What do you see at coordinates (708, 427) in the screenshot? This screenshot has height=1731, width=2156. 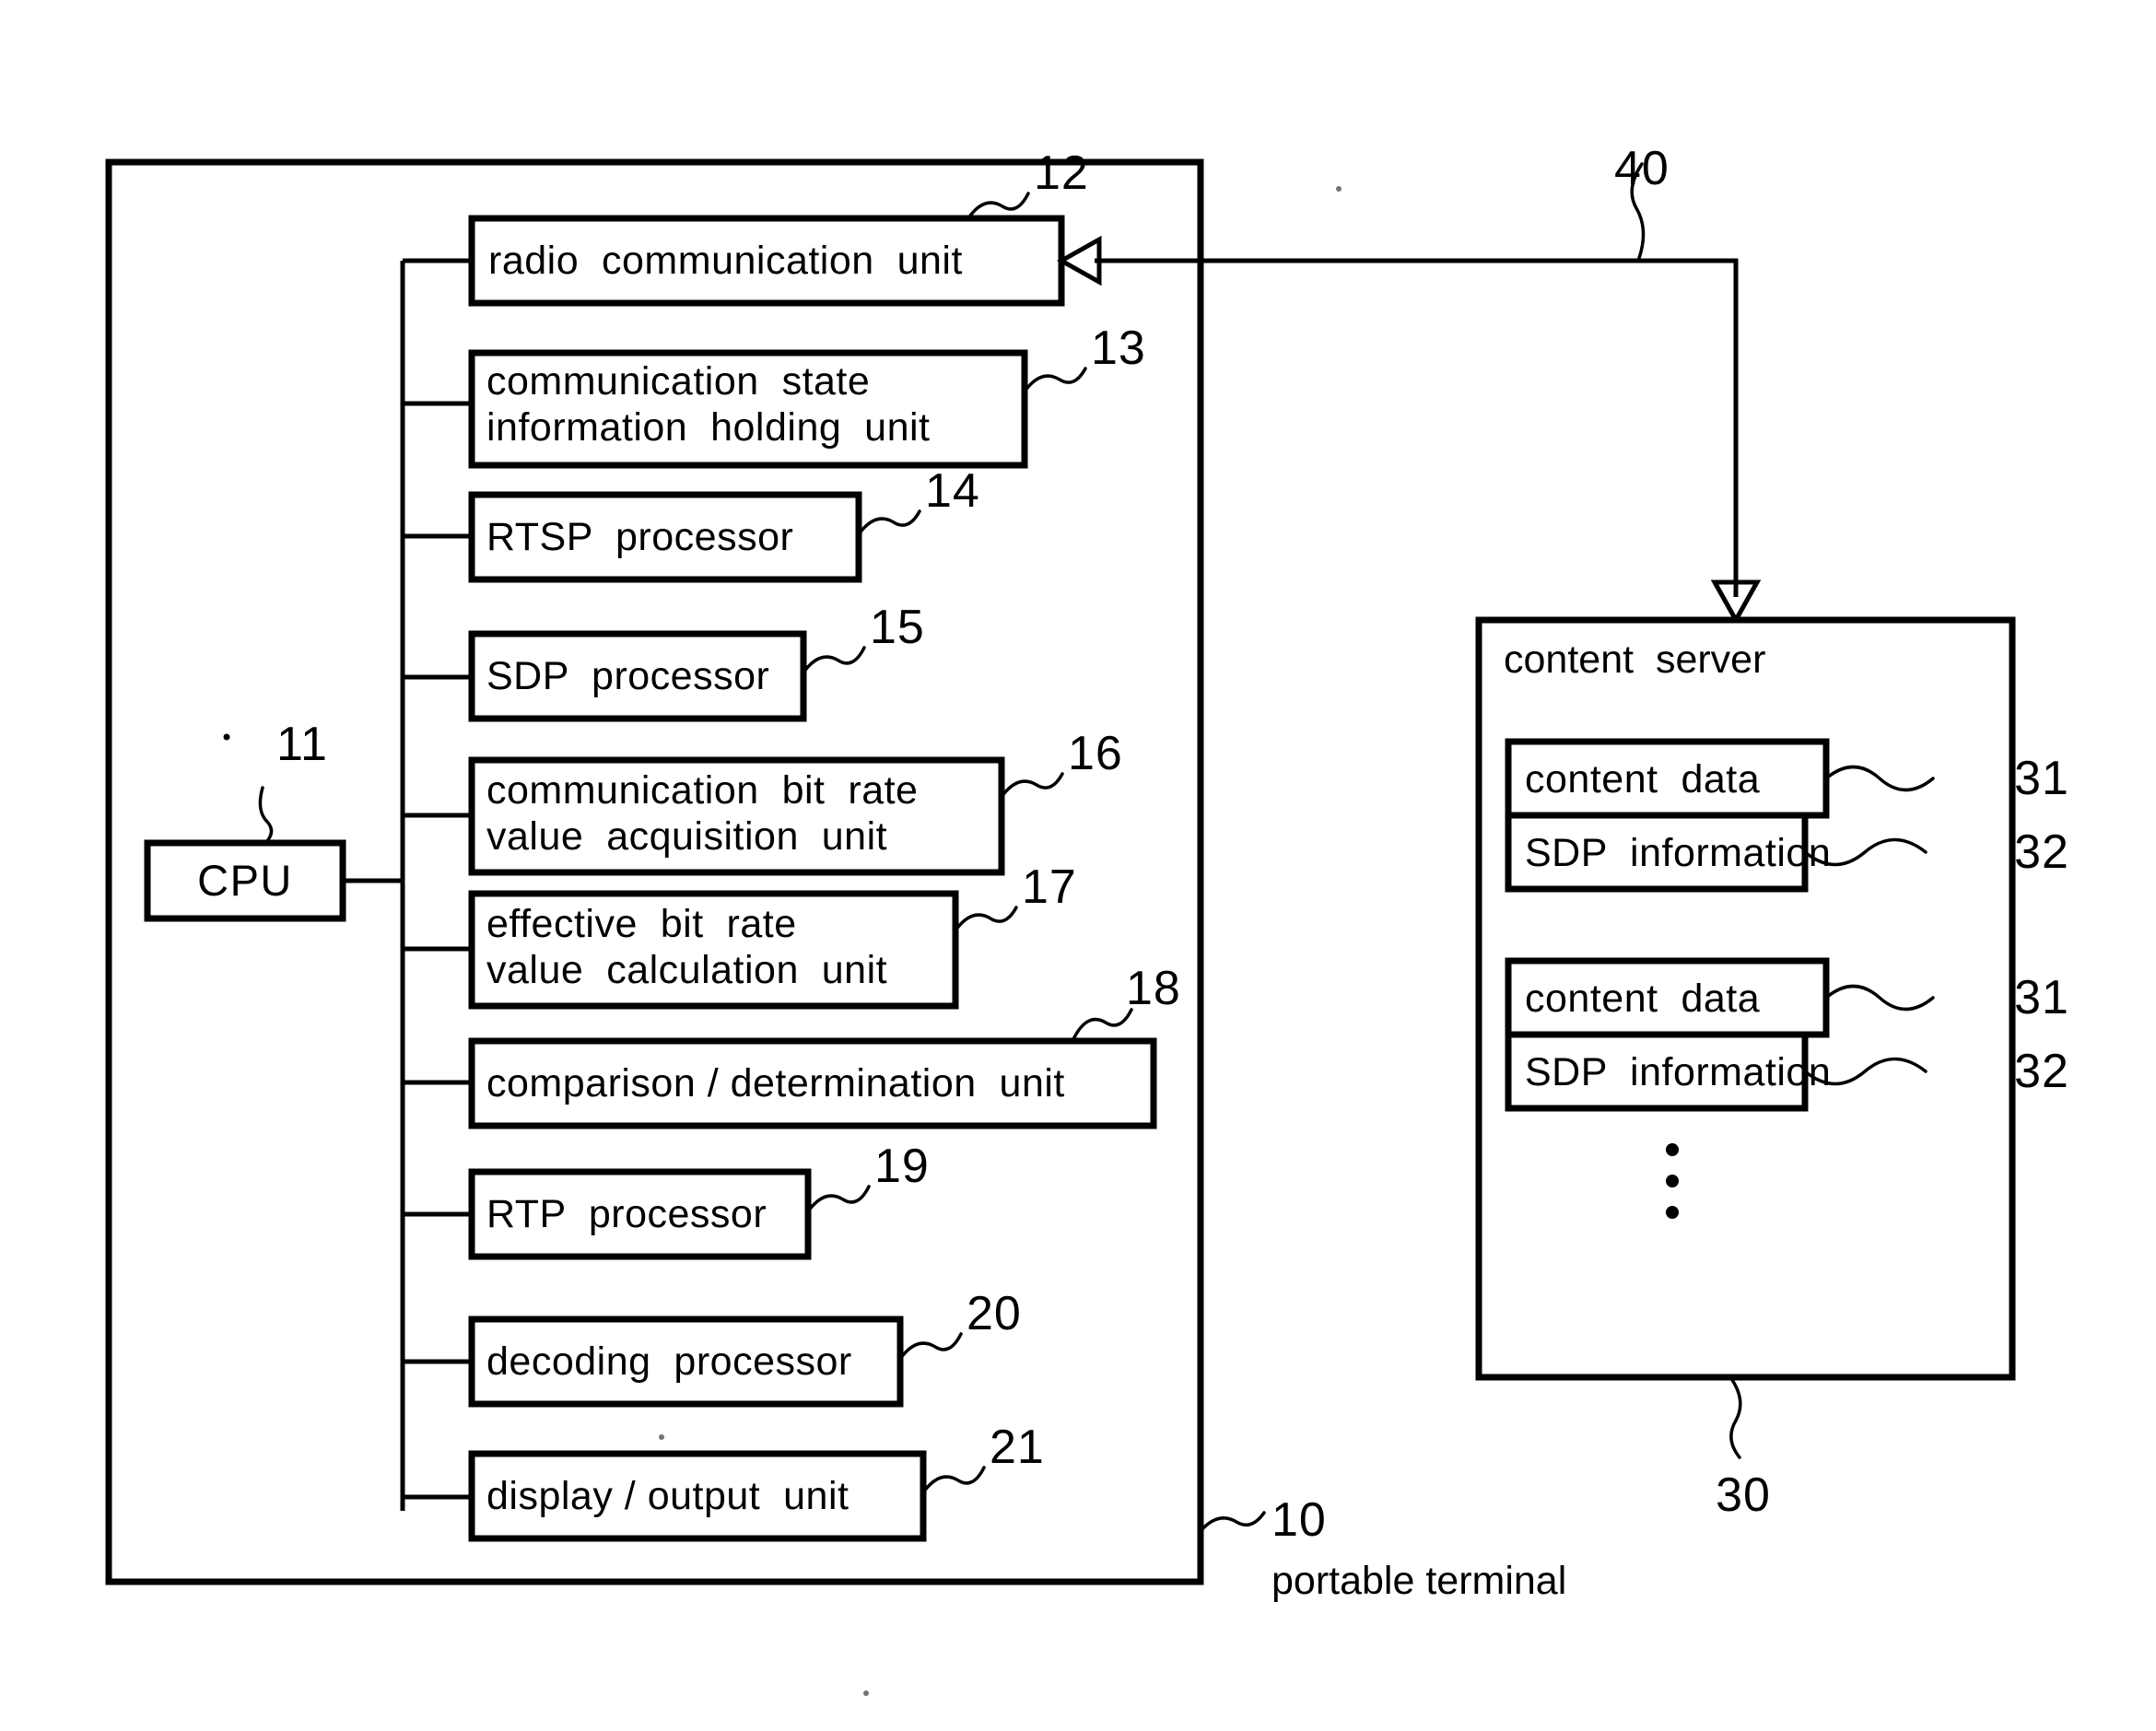 I see `module-13-label-line2: information holding unit` at bounding box center [708, 427].